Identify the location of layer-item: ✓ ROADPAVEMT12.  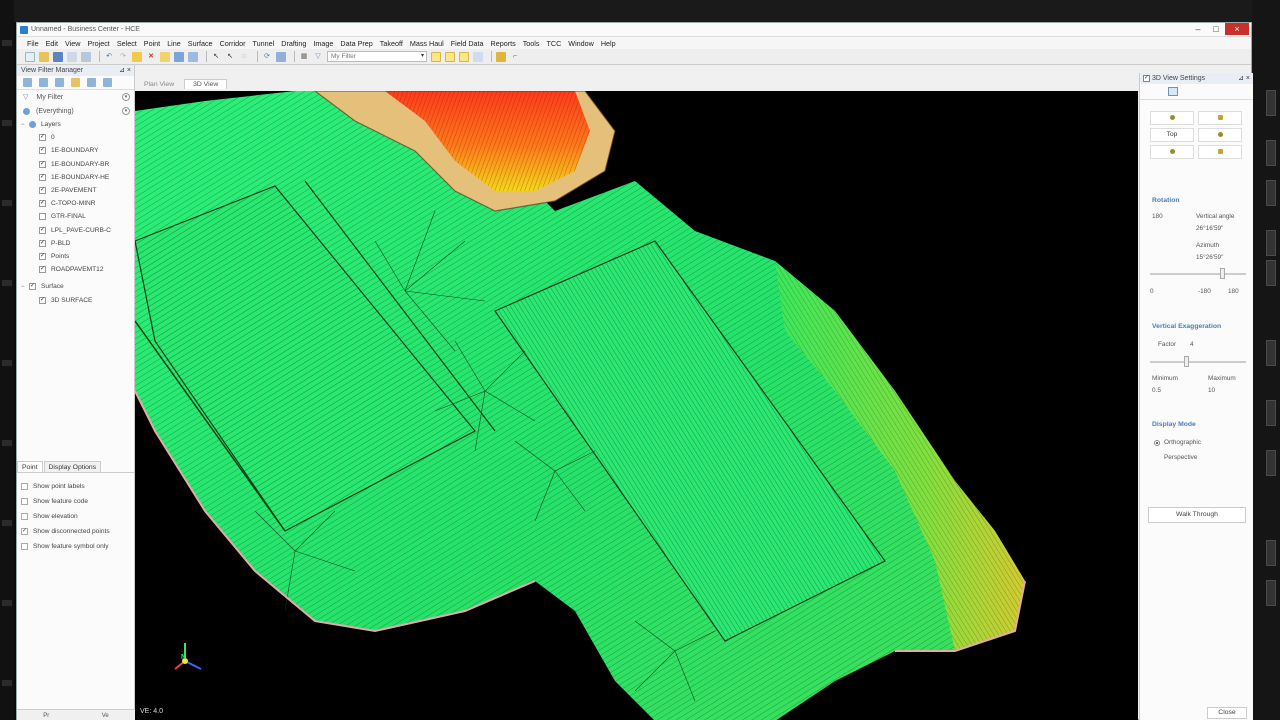
(77, 269).